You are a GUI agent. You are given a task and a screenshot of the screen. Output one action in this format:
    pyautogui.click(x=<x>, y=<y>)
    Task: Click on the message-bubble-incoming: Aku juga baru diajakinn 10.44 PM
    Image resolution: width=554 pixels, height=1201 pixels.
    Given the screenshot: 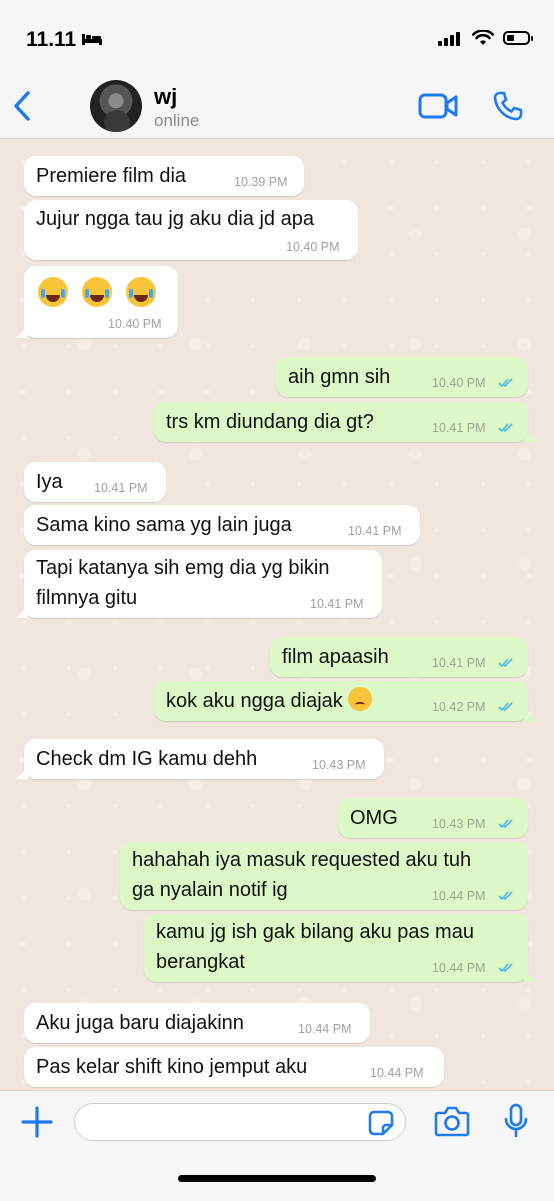 What is the action you would take?
    pyautogui.click(x=197, y=1023)
    